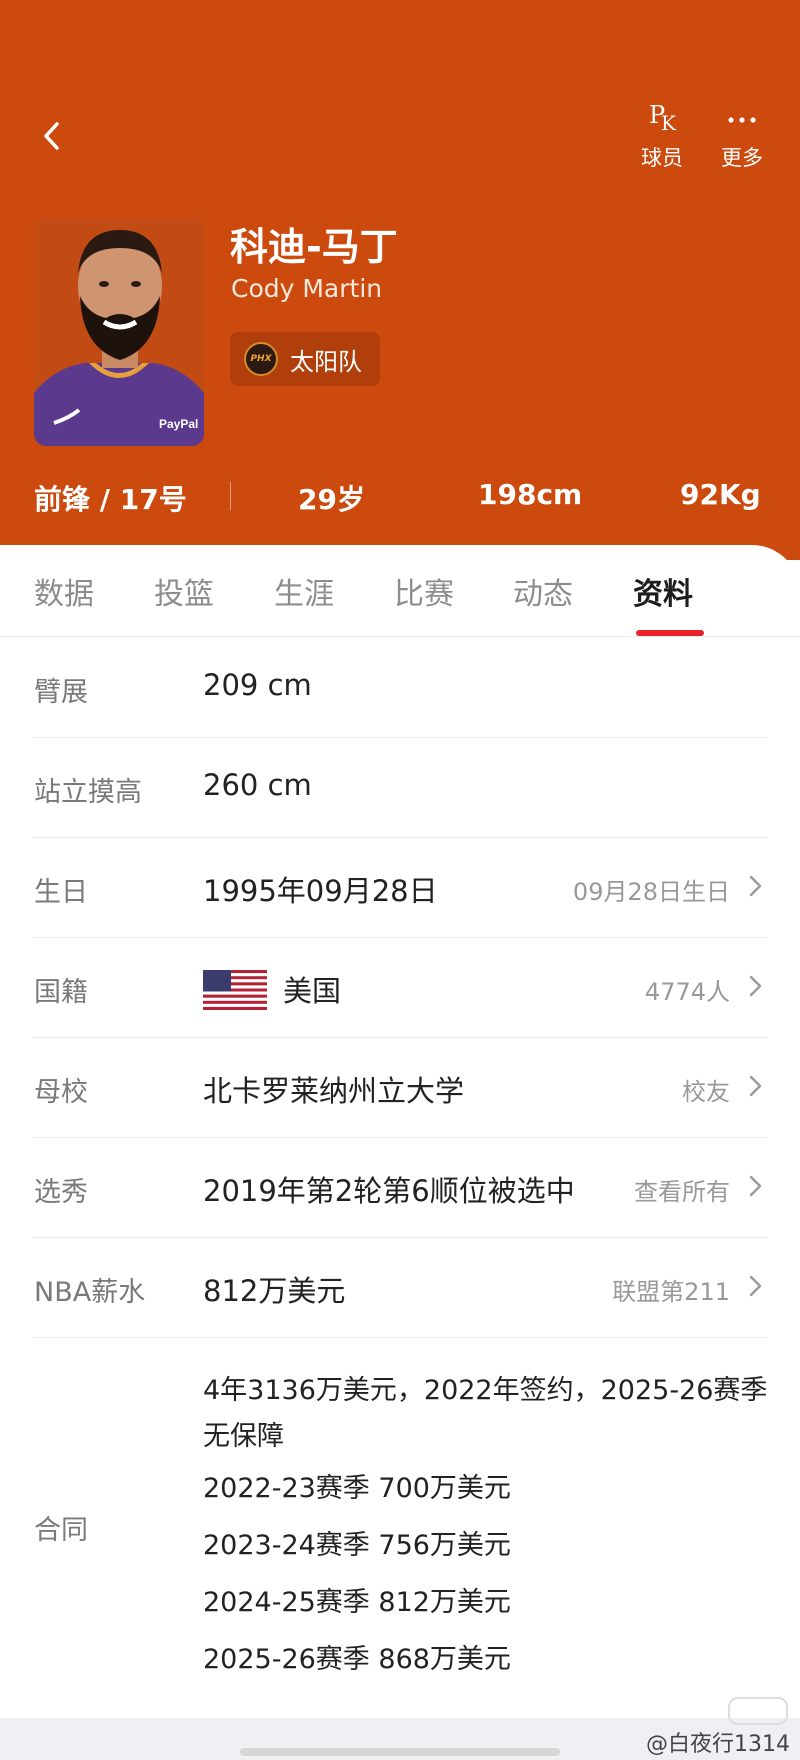 This screenshot has height=1760, width=800. Describe the element at coordinates (64, 591) in the screenshot. I see `tab-stats: 数据` at that location.